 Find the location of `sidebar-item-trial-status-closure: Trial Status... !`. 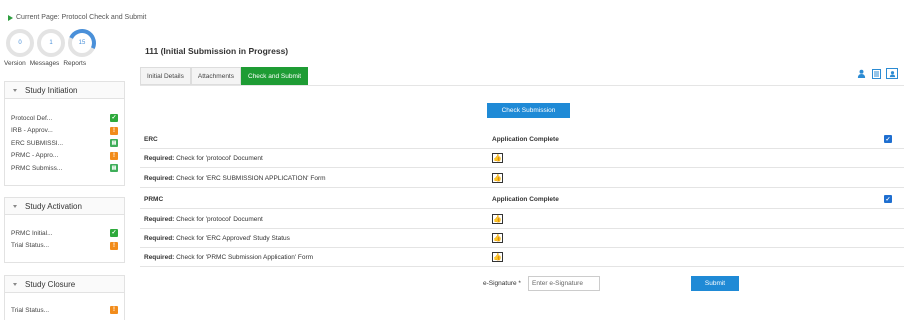

sidebar-item-trial-status-closure: Trial Status... ! is located at coordinates (64, 310).